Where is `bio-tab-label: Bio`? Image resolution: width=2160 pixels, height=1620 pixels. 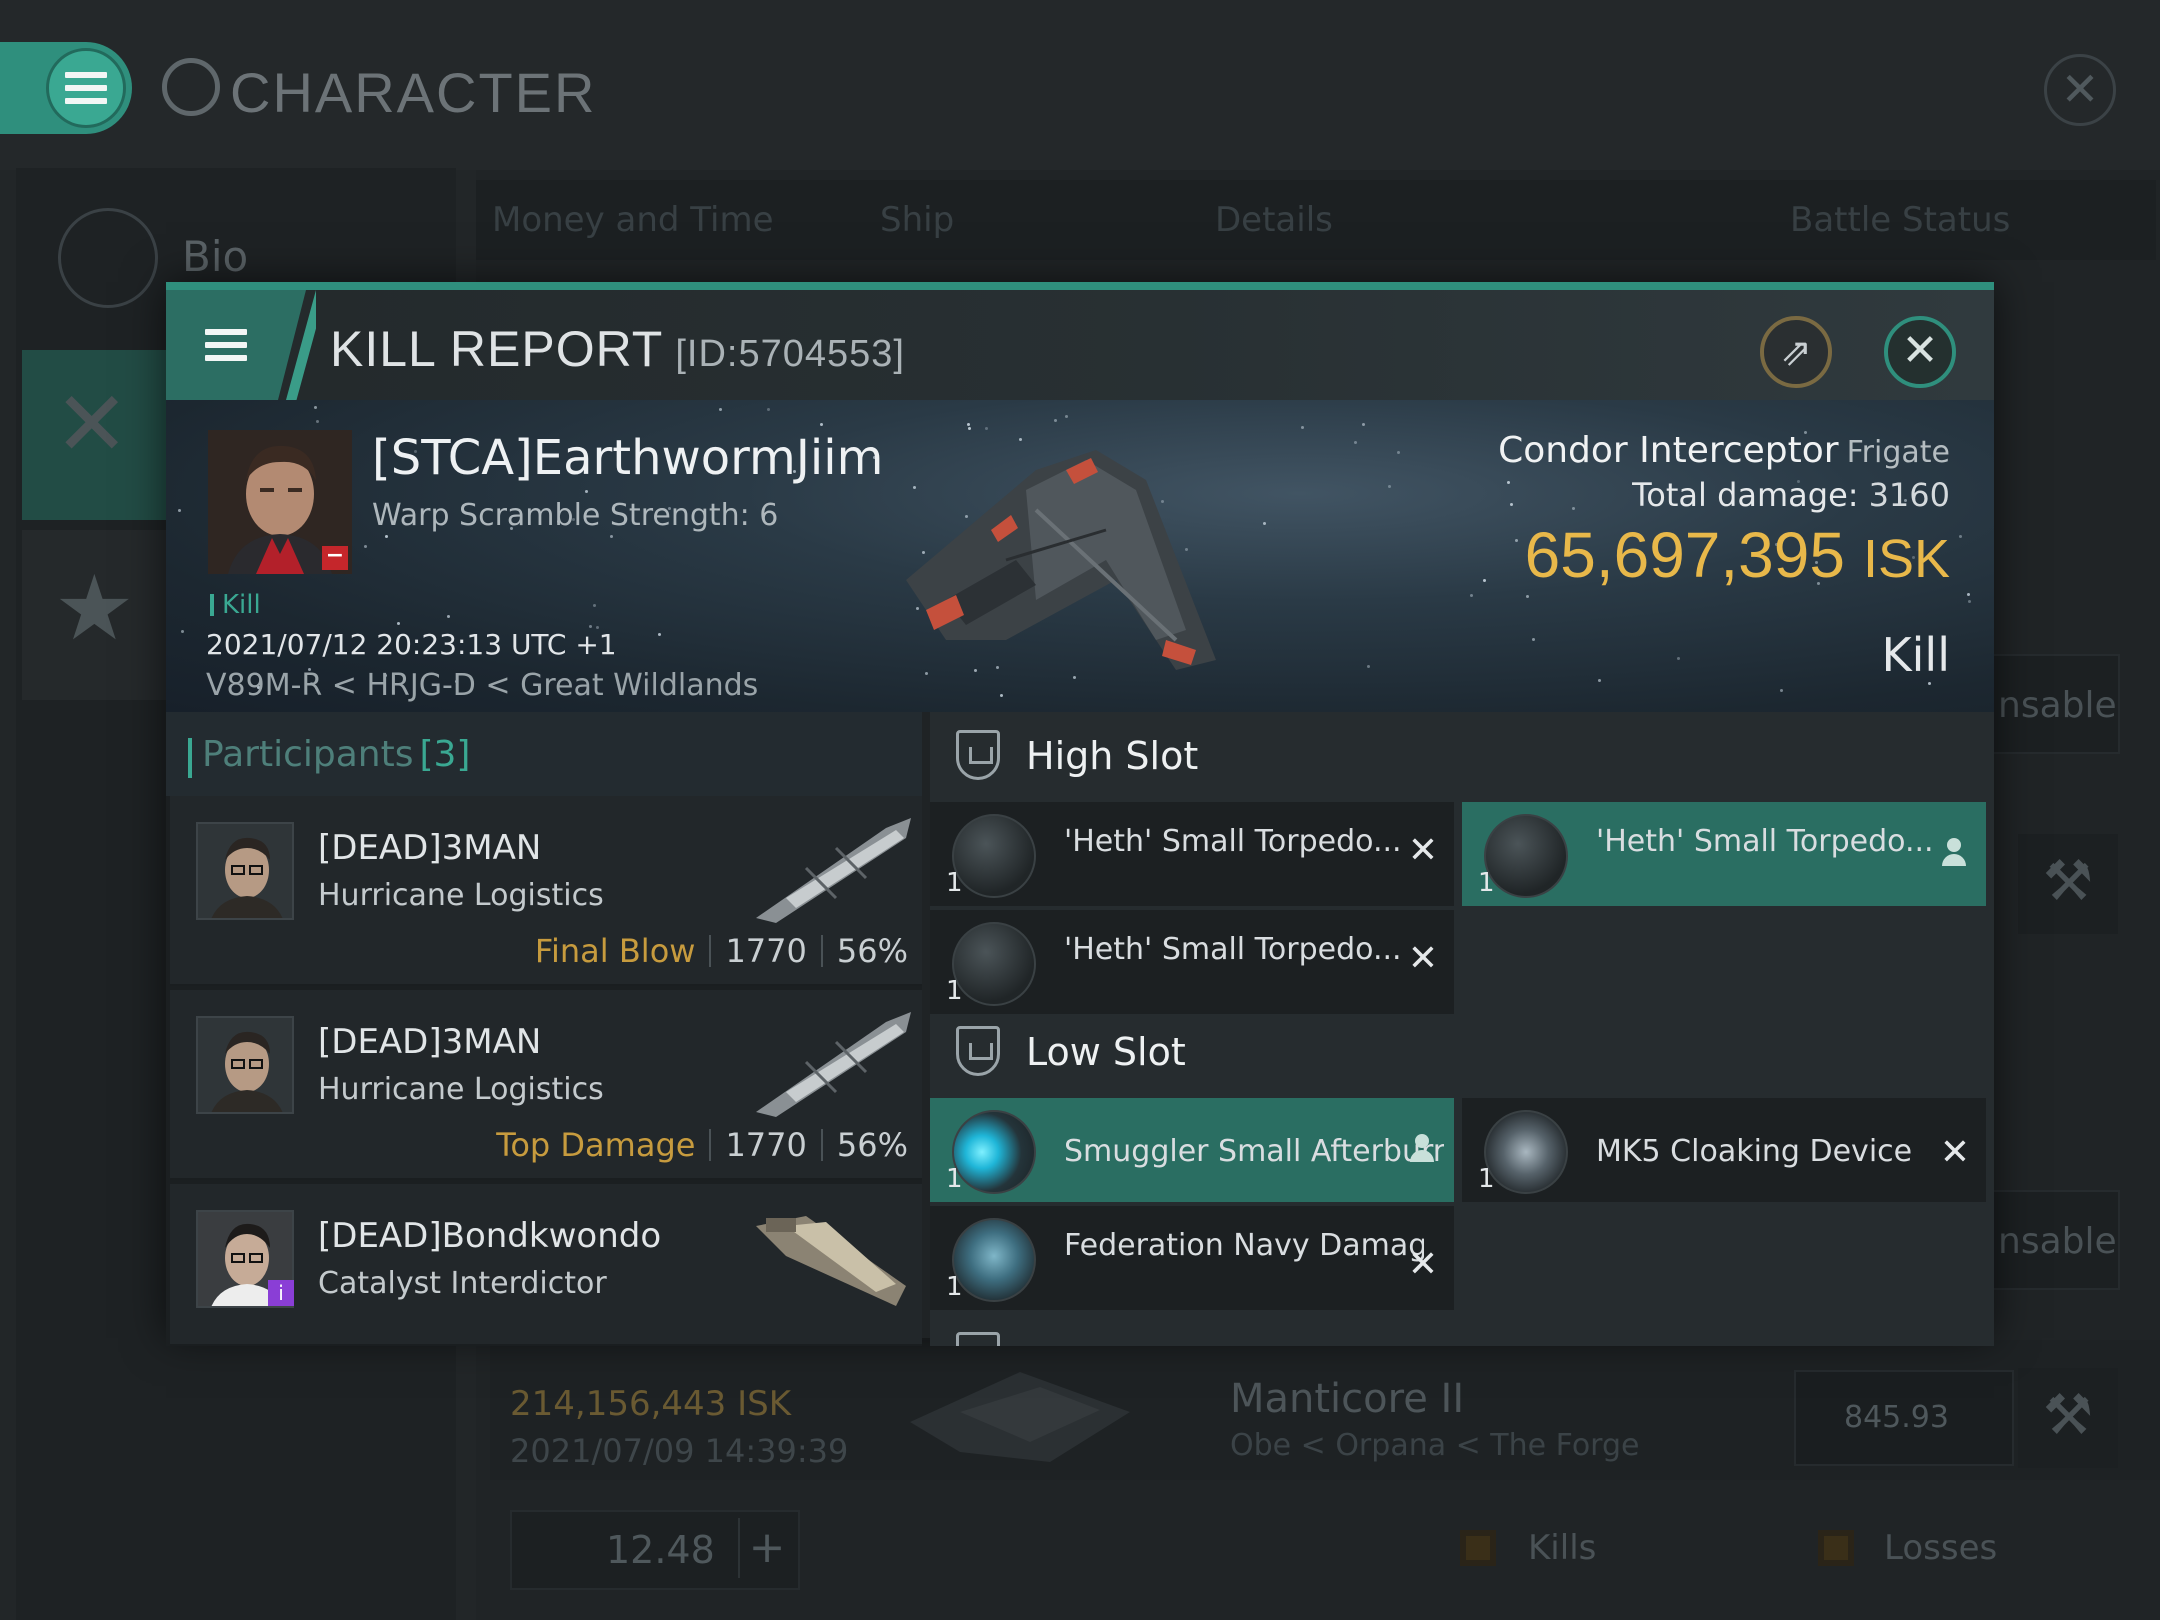
bio-tab-label: Bio is located at coordinates (215, 256).